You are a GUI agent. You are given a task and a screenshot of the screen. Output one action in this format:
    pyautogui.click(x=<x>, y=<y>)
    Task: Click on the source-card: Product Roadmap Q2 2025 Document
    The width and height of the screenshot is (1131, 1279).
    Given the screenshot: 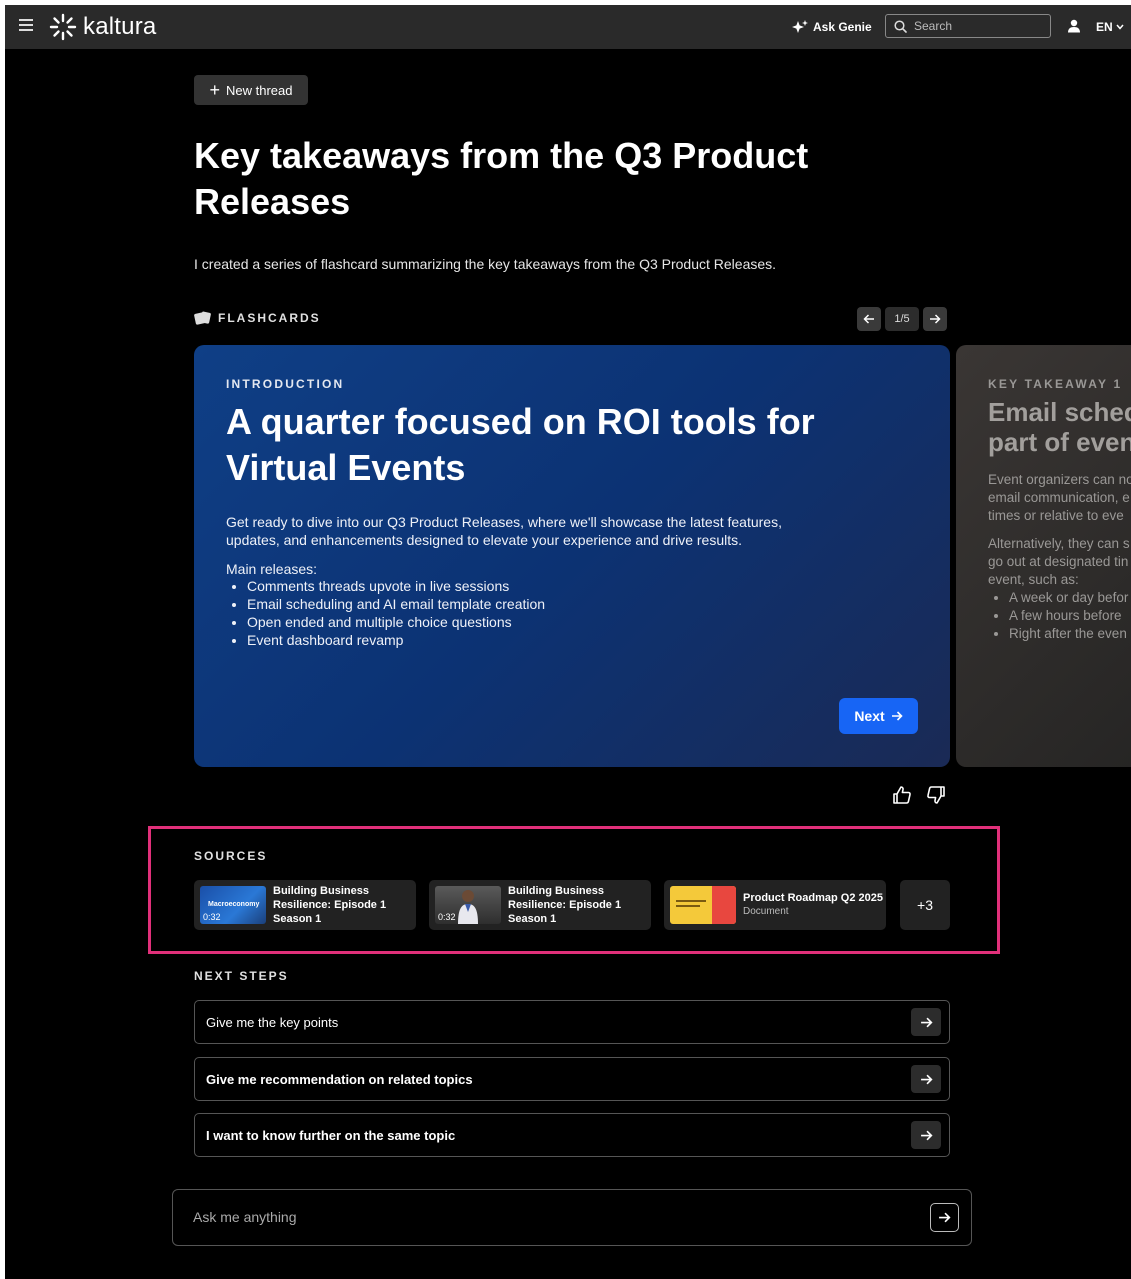 What is the action you would take?
    pyautogui.click(x=775, y=905)
    